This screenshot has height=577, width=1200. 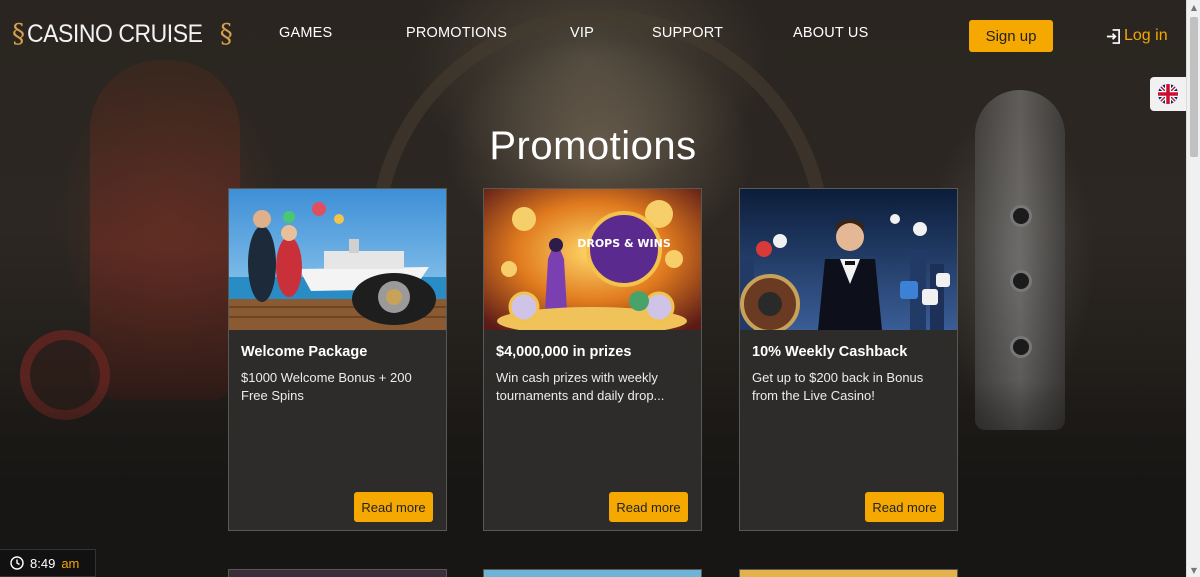 I want to click on page-title: Promotions, so click(x=593, y=146).